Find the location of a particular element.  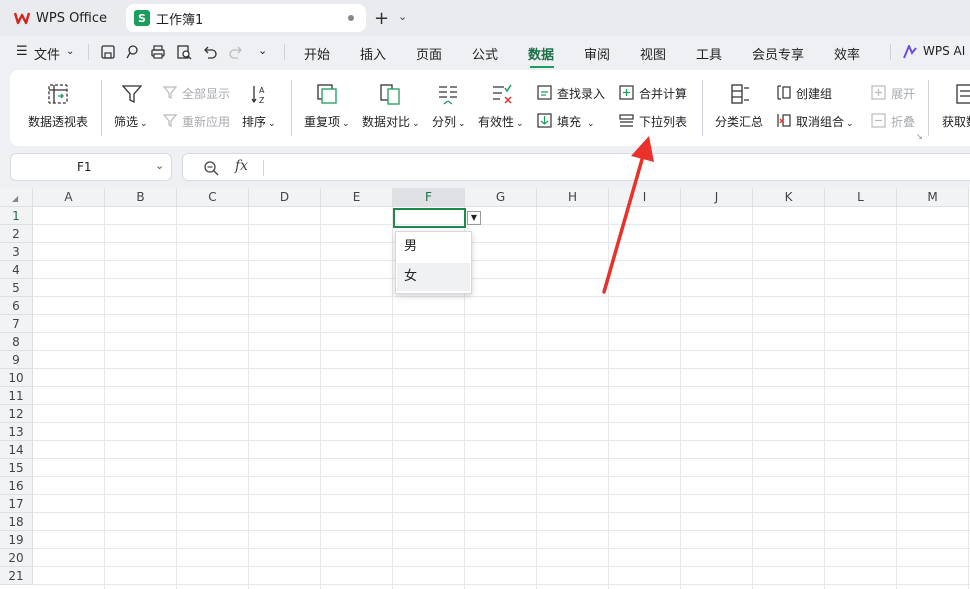

column-header-d: D is located at coordinates (285, 197).